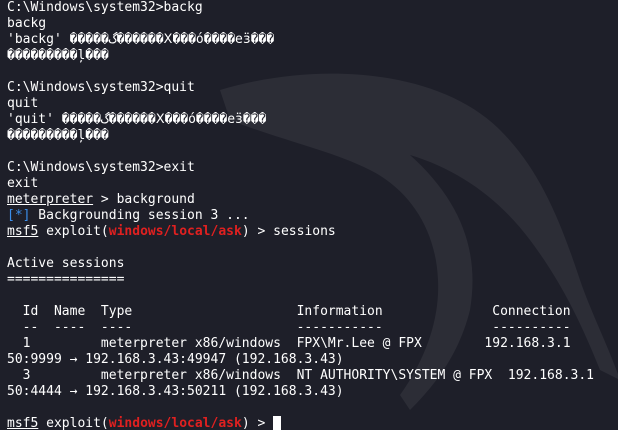 The image size is (618, 430). I want to click on sessions-command: sessions, so click(304, 231).